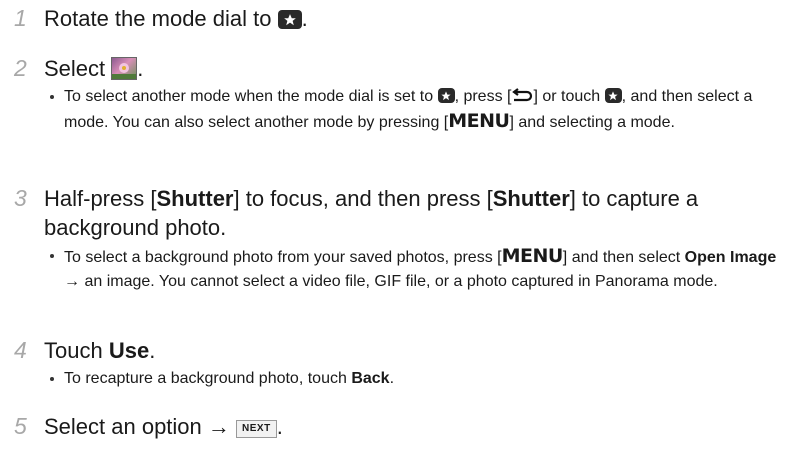  What do you see at coordinates (20, 68) in the screenshot?
I see `step-number: 2` at bounding box center [20, 68].